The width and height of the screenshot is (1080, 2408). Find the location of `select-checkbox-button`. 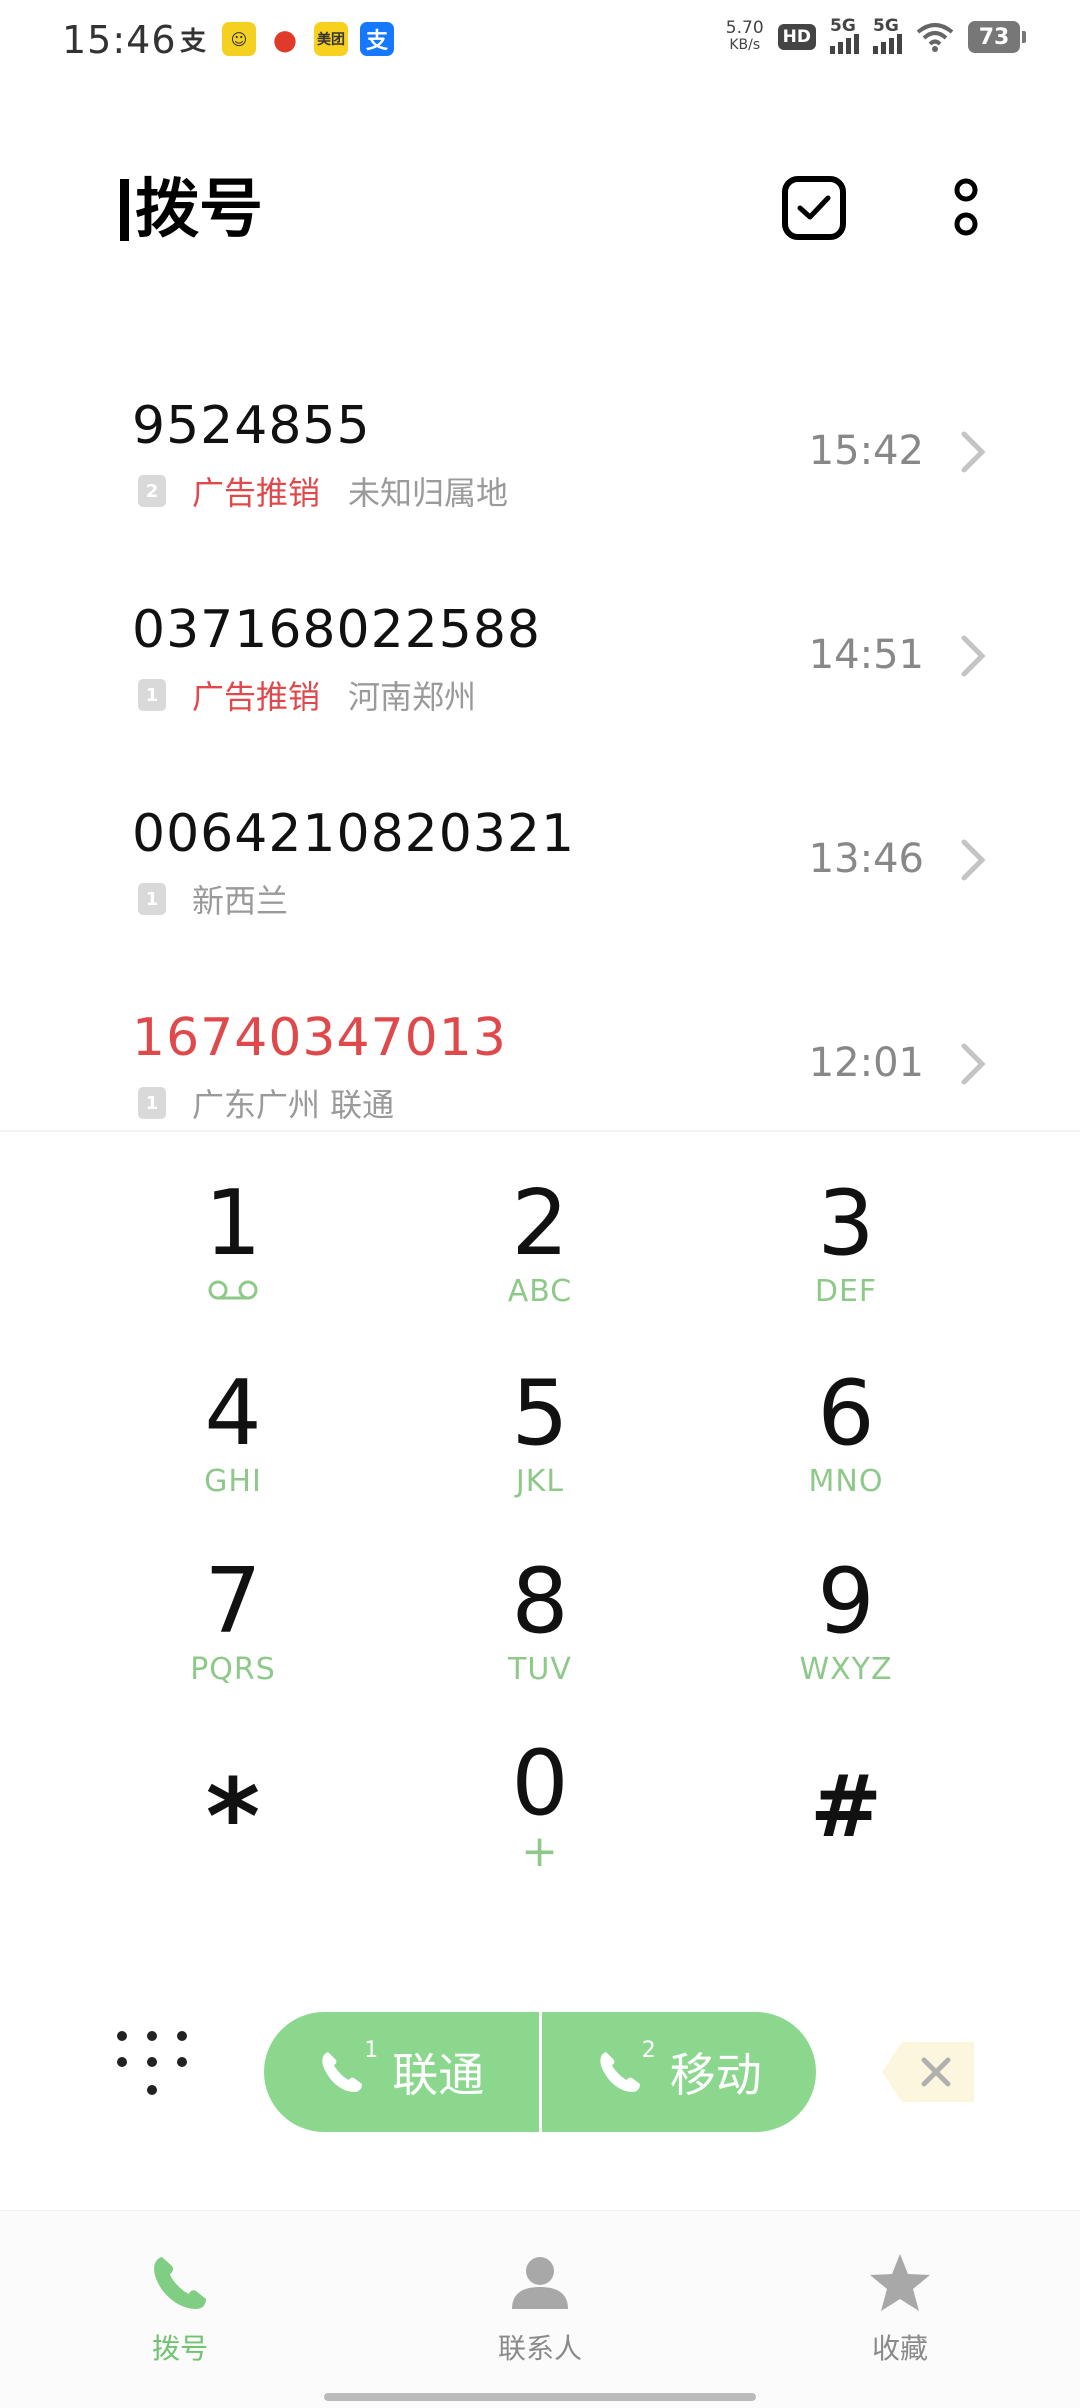

select-checkbox-button is located at coordinates (814, 208).